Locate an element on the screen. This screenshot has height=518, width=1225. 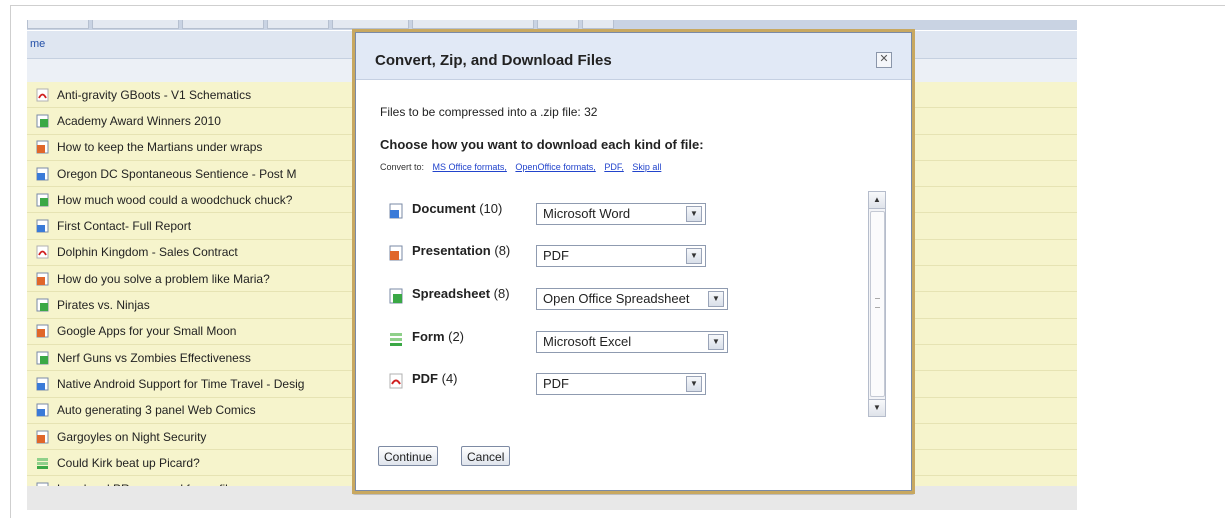
file-name: How do you solve a problem like Maria? is located at coordinates (163, 279).